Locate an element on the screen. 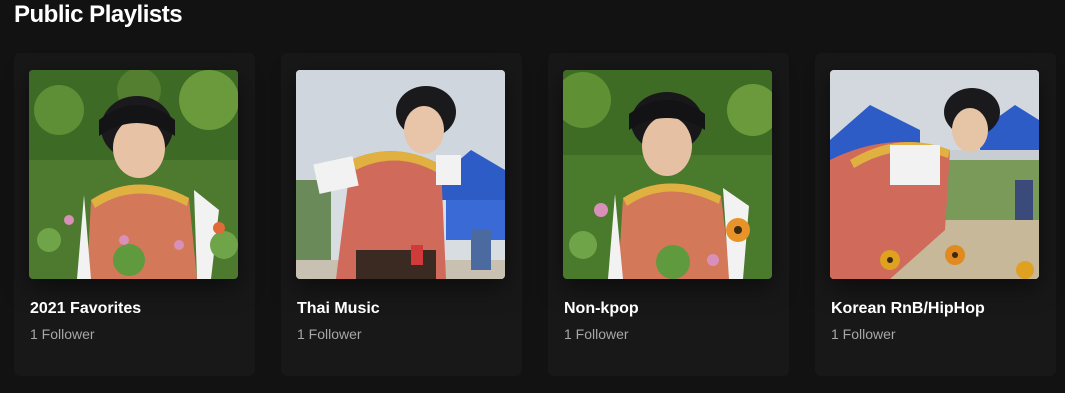 This screenshot has height=393, width=1065. section-title: Public Playlists is located at coordinates (98, 15).